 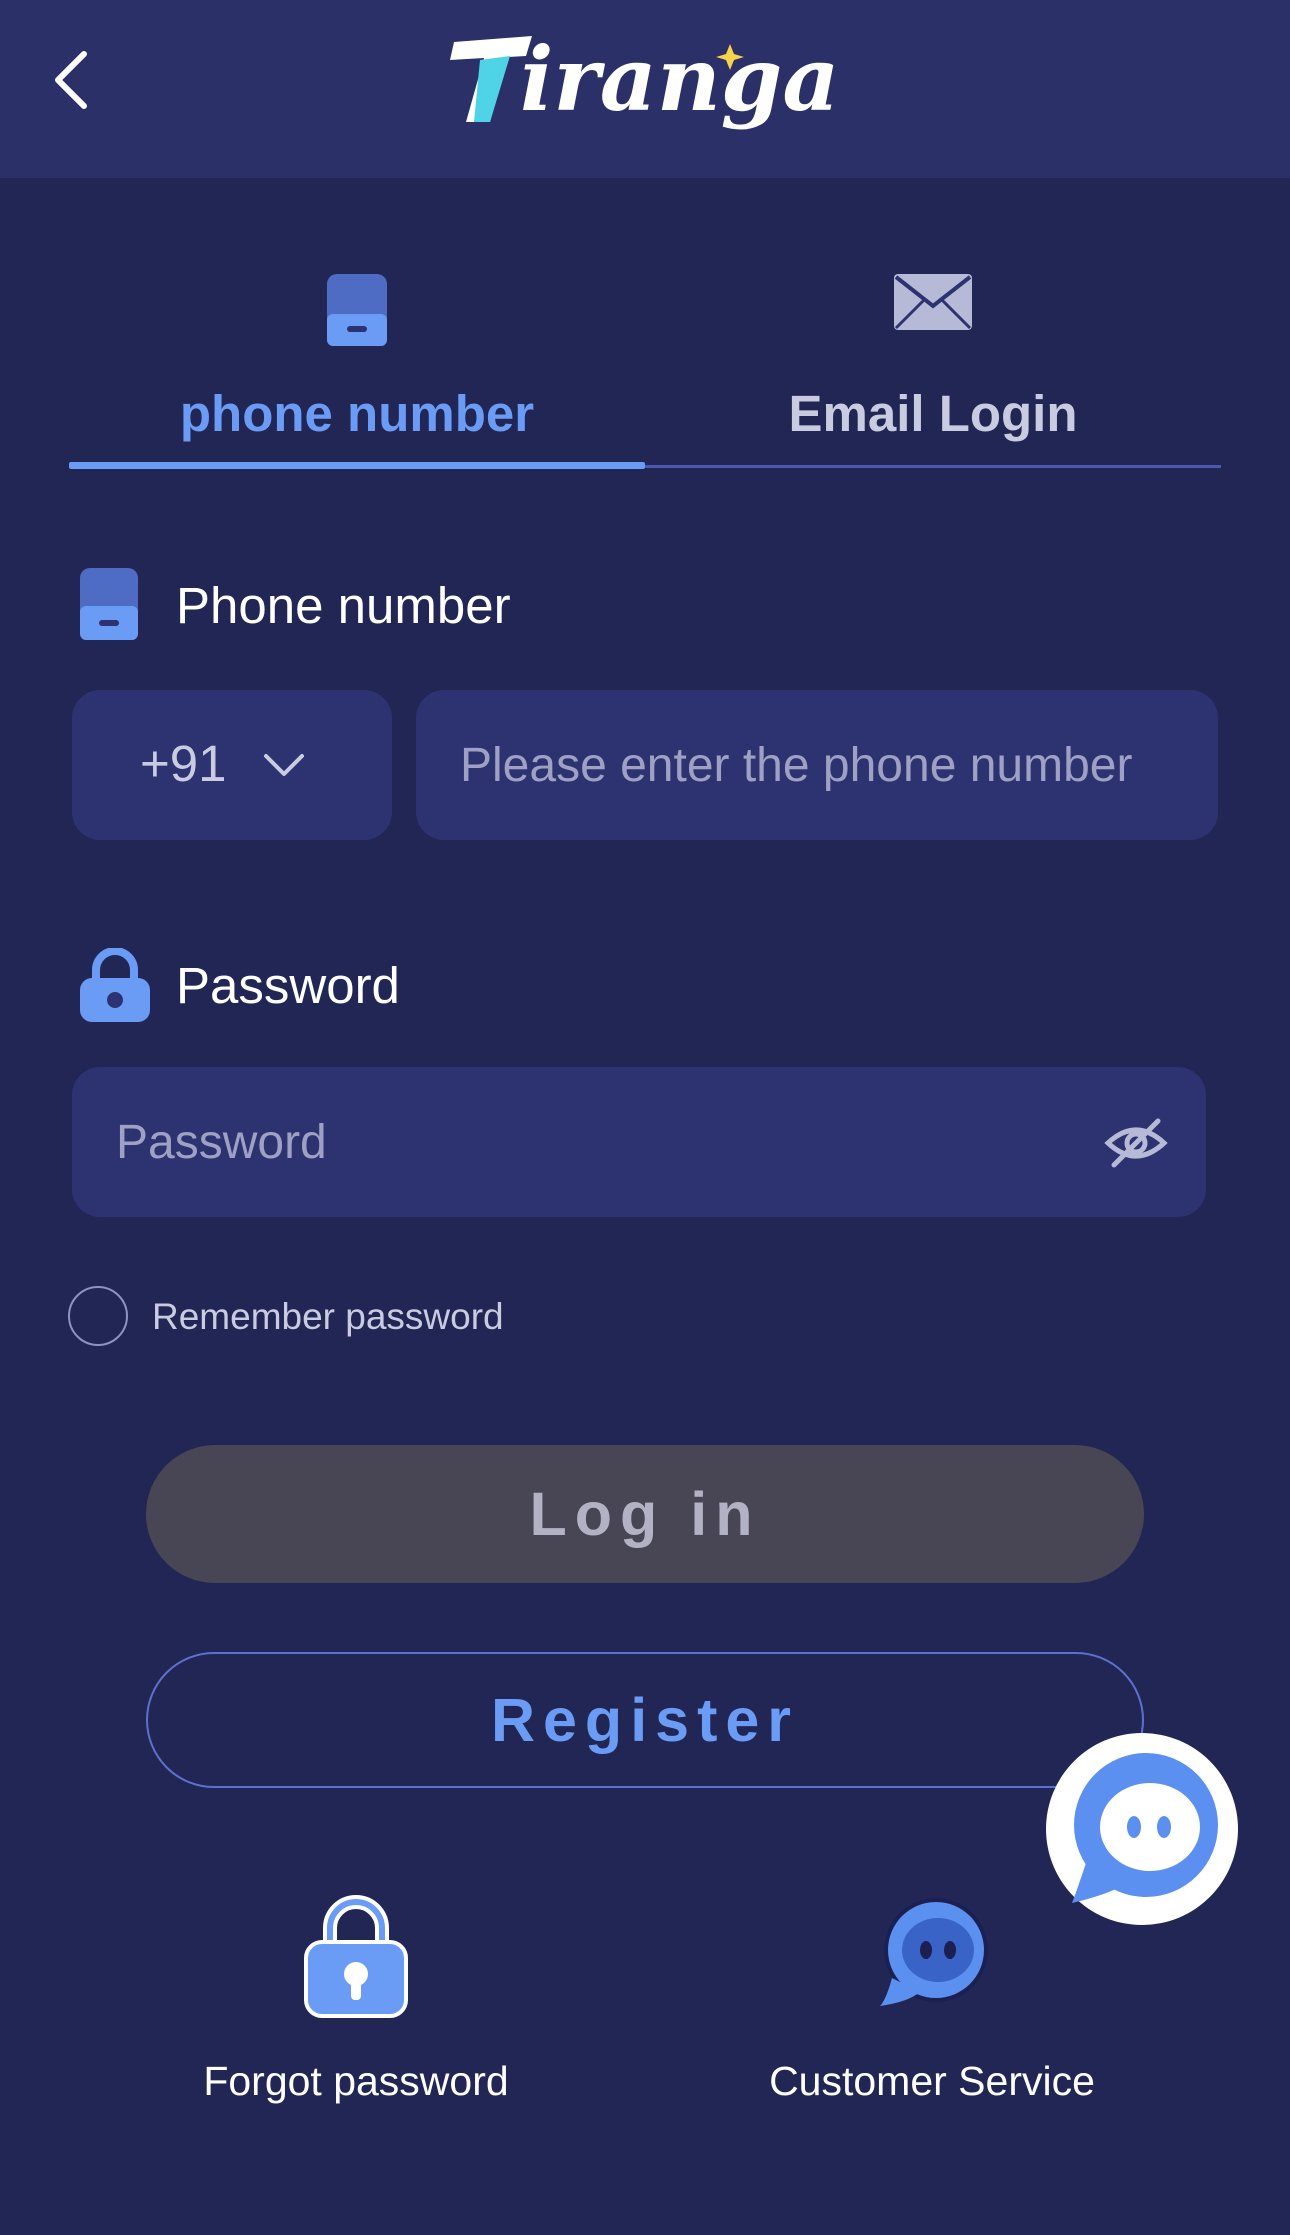 I want to click on tab-label: Email Login, so click(x=933, y=413).